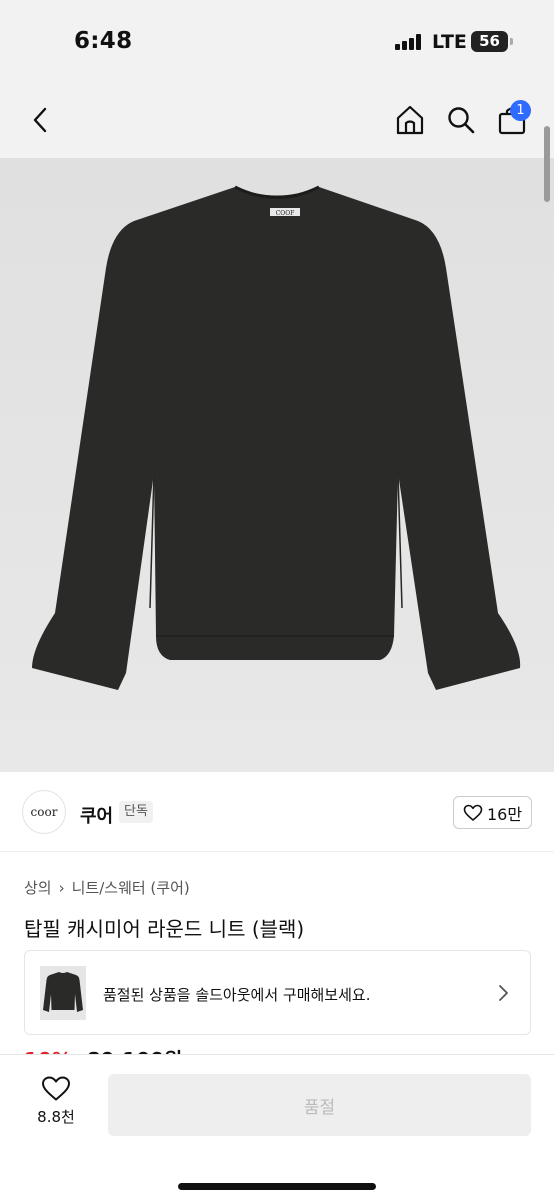 The image size is (554, 1200). I want to click on bottom-action-bar: 8.8천 품절, so click(277, 1127).